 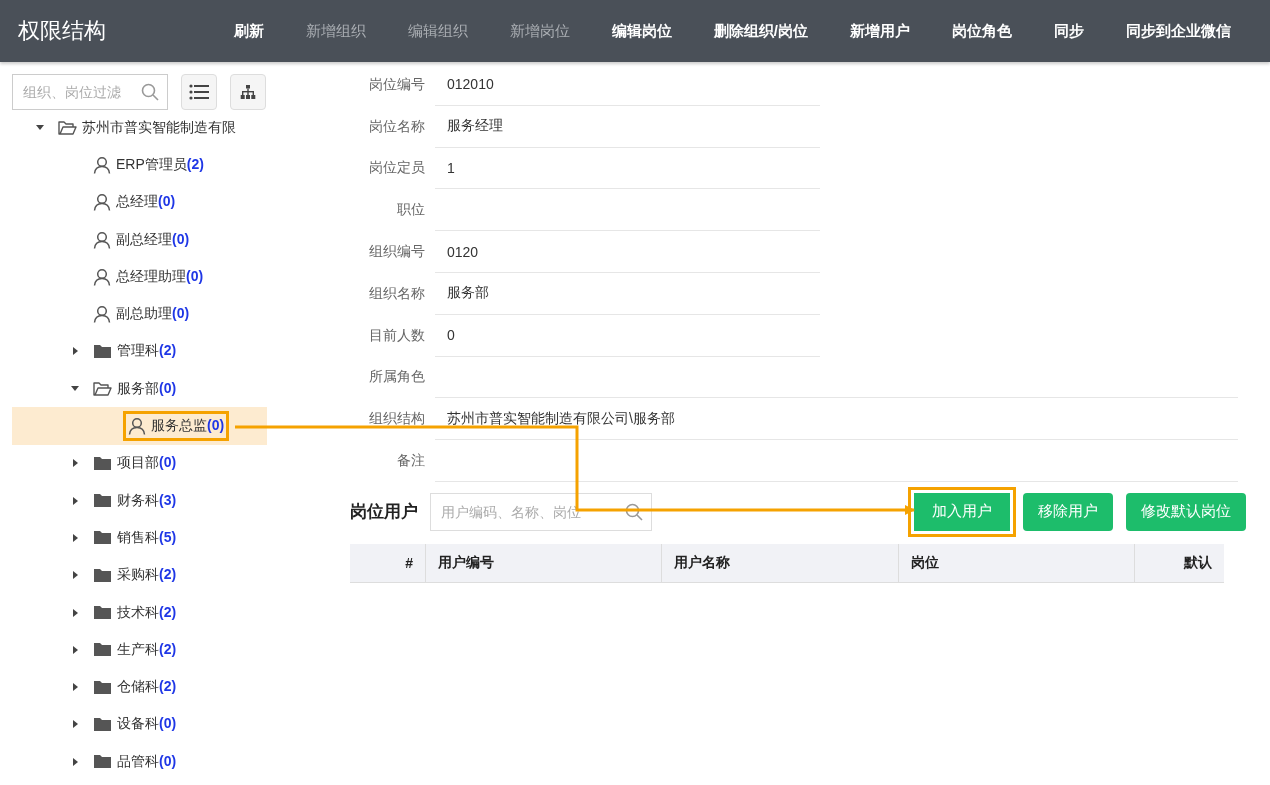 I want to click on tree-item-label: 总经理助理(0), so click(x=160, y=276).